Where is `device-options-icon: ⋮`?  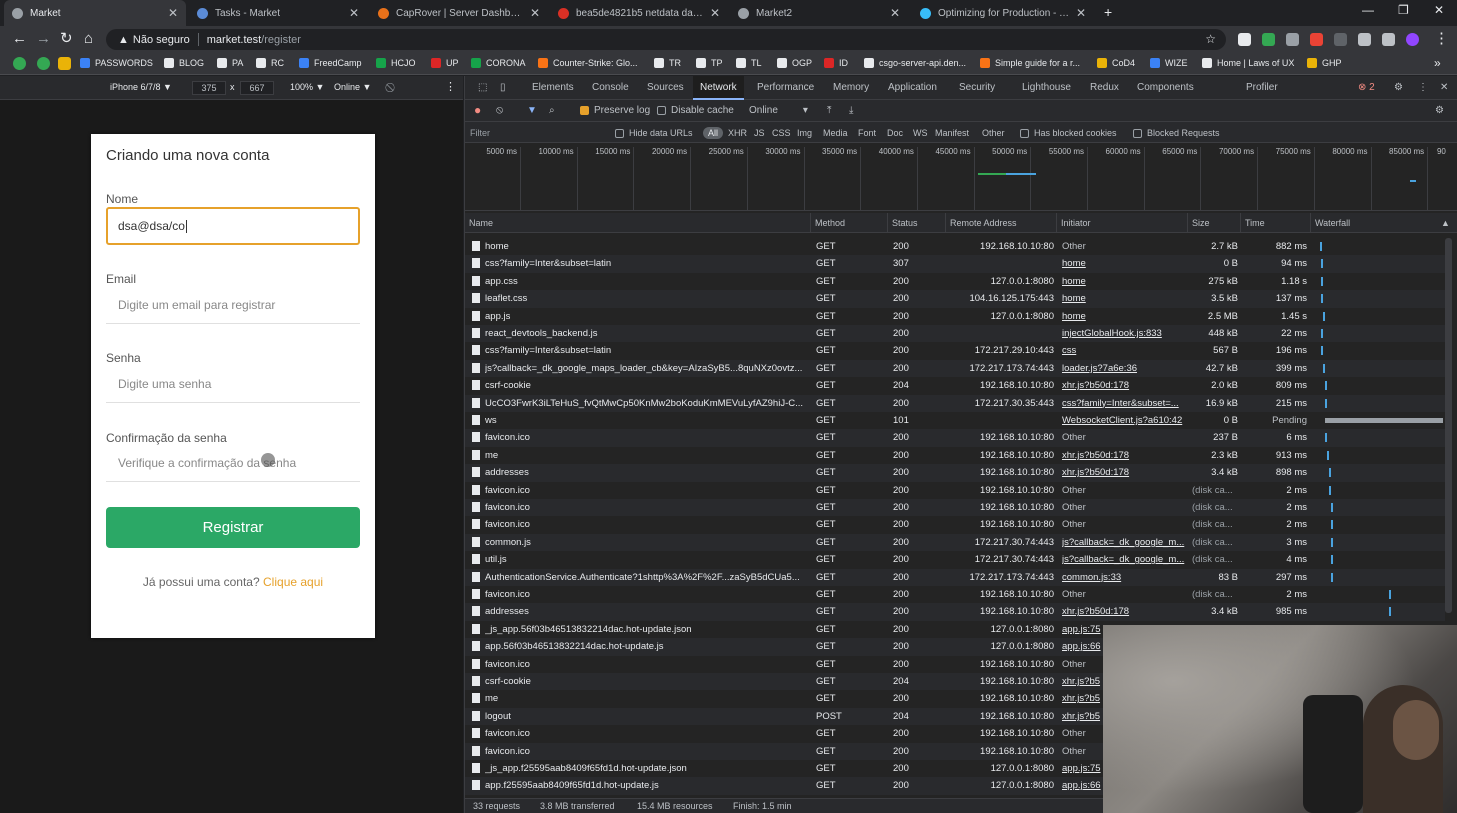
device-options-icon: ⋮ is located at coordinates (450, 86).